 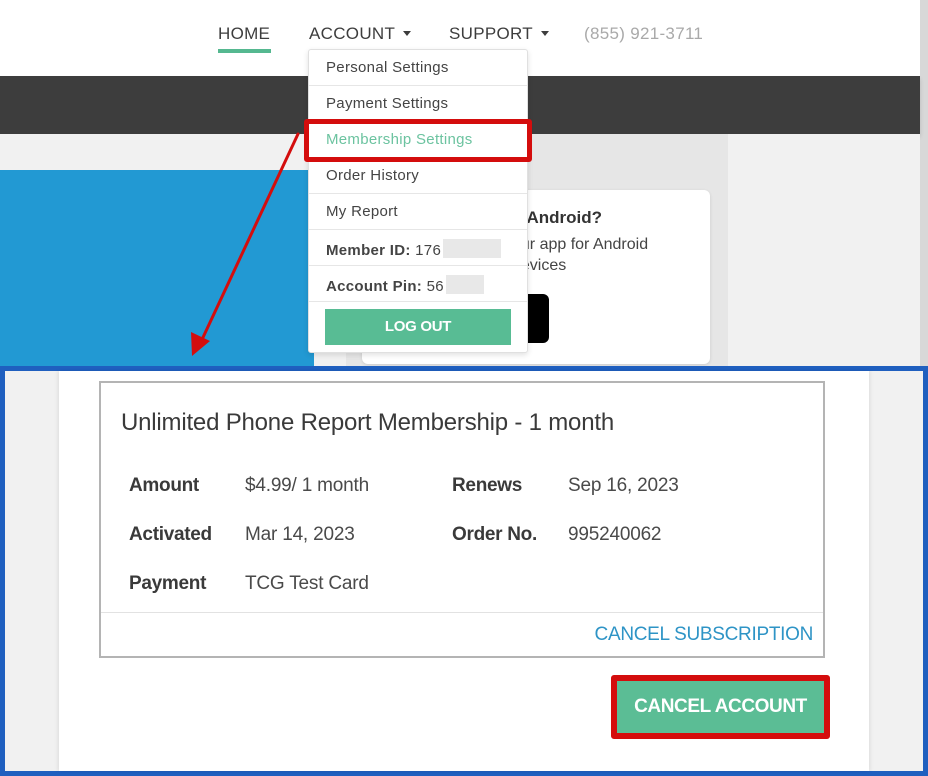 I want to click on menu-item-membership-settings: Membership Settings, so click(x=418, y=140).